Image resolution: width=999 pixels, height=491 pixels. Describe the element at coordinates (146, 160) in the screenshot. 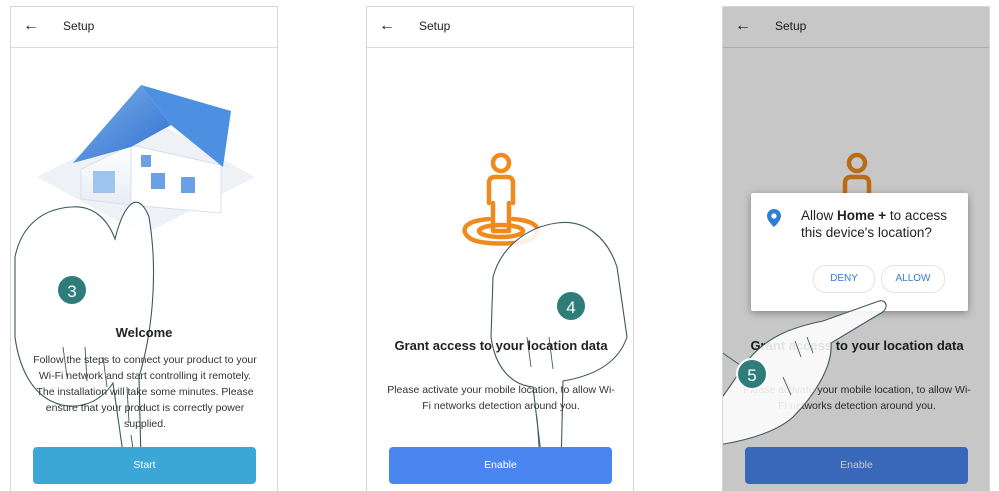

I see `house-illustration` at that location.